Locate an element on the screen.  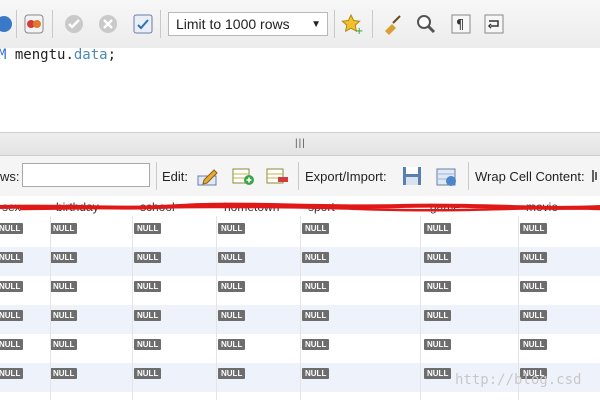
edit-label: Edit: is located at coordinates (175, 176).